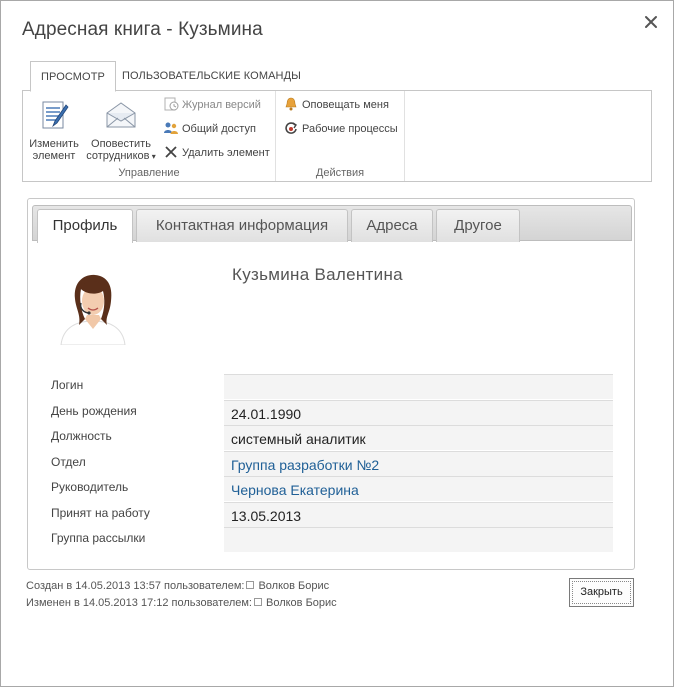 The width and height of the screenshot is (674, 687). What do you see at coordinates (171, 104) in the screenshot?
I see `history-icon` at bounding box center [171, 104].